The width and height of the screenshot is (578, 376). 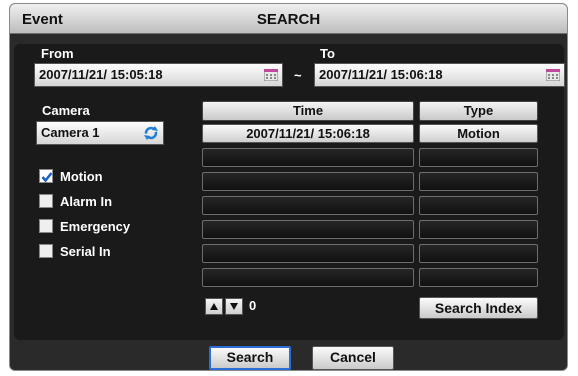 I want to click on cancel-button: Cancel, so click(x=353, y=358).